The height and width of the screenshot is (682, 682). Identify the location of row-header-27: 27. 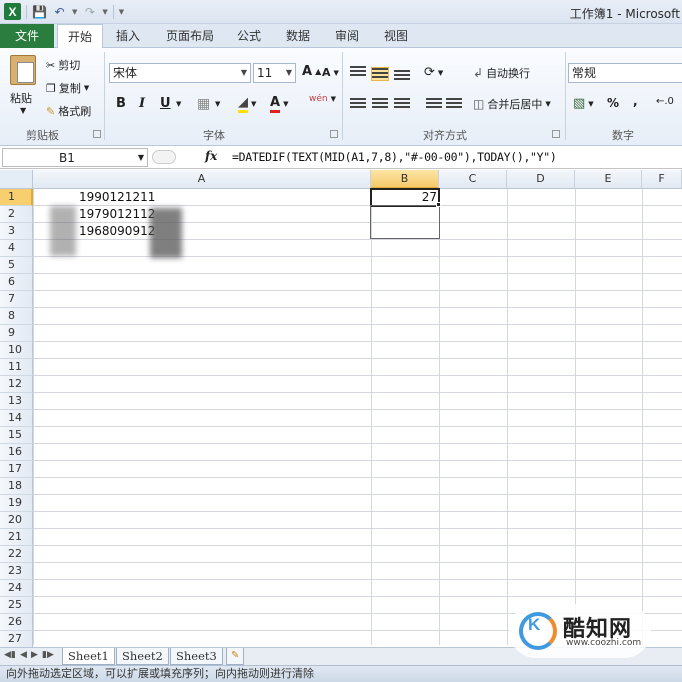
(16, 639).